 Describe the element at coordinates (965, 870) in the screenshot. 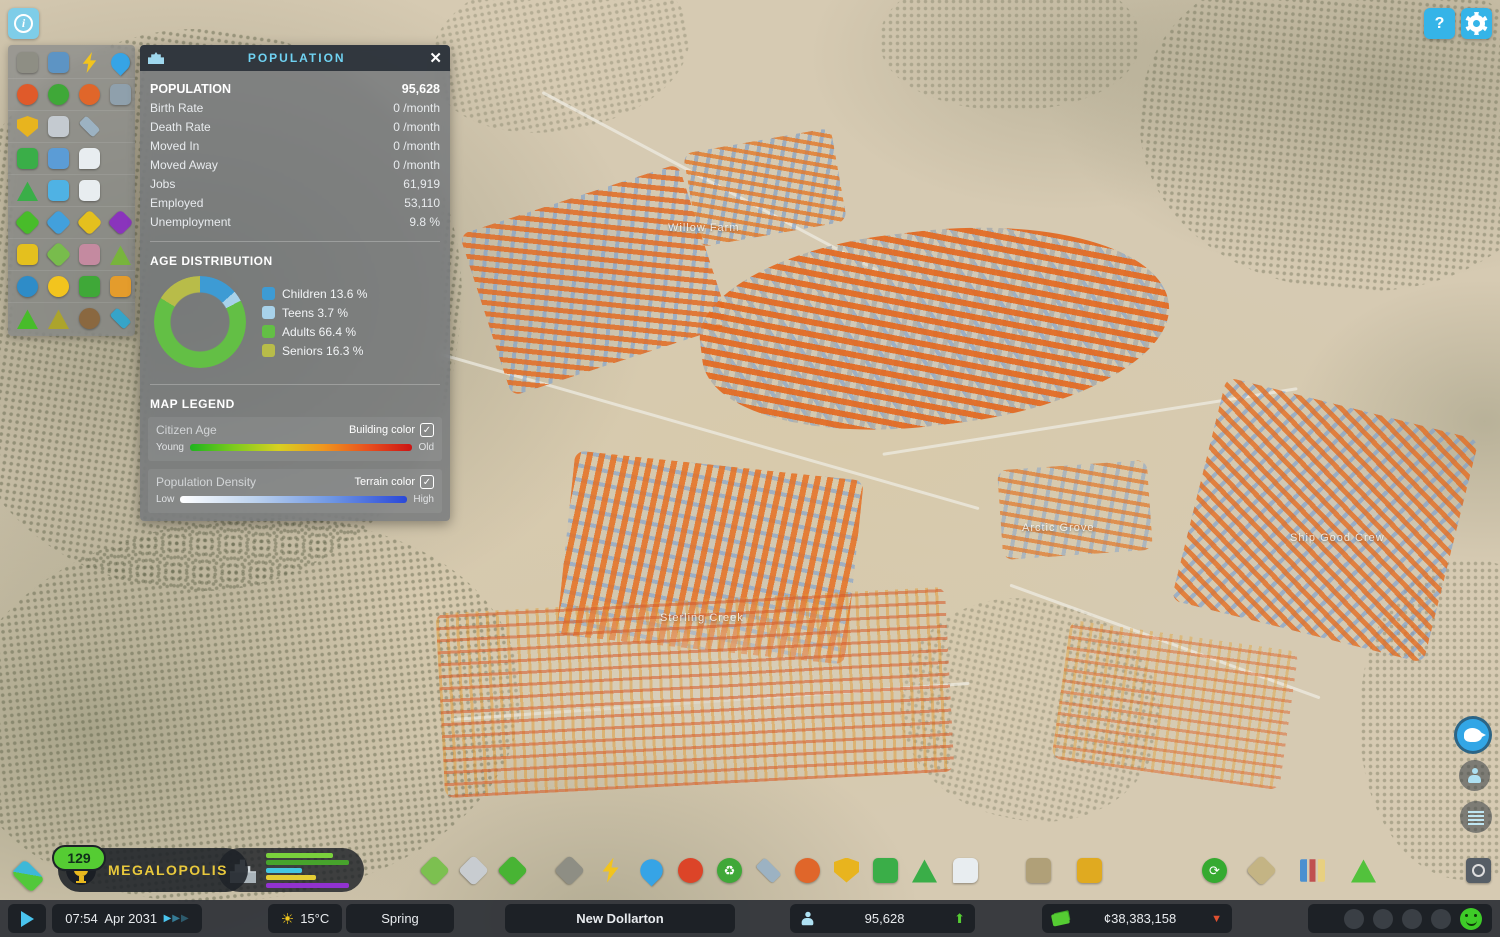

I see `communications-tool-icon` at that location.